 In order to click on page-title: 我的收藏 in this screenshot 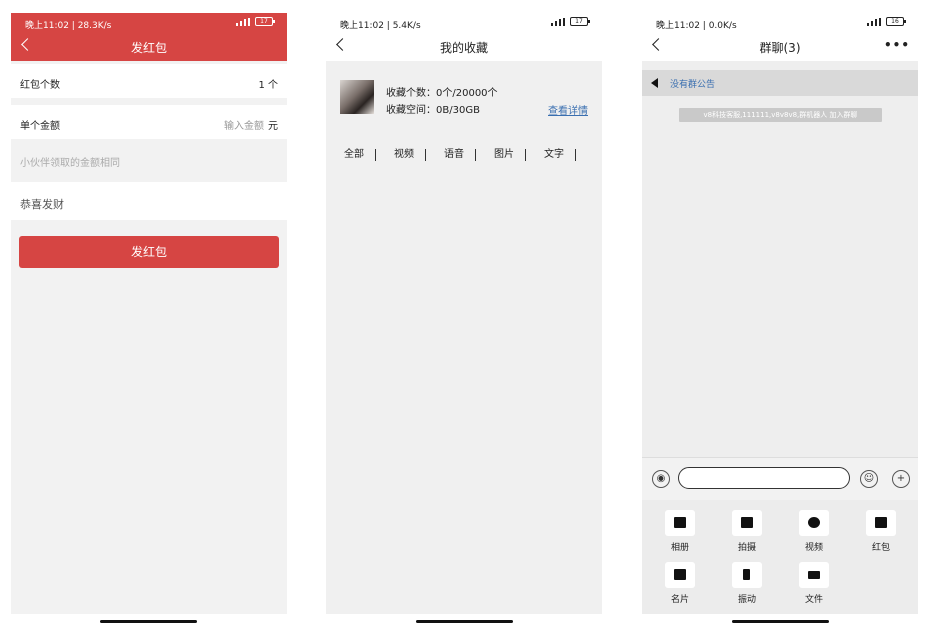, I will do `click(463, 48)`.